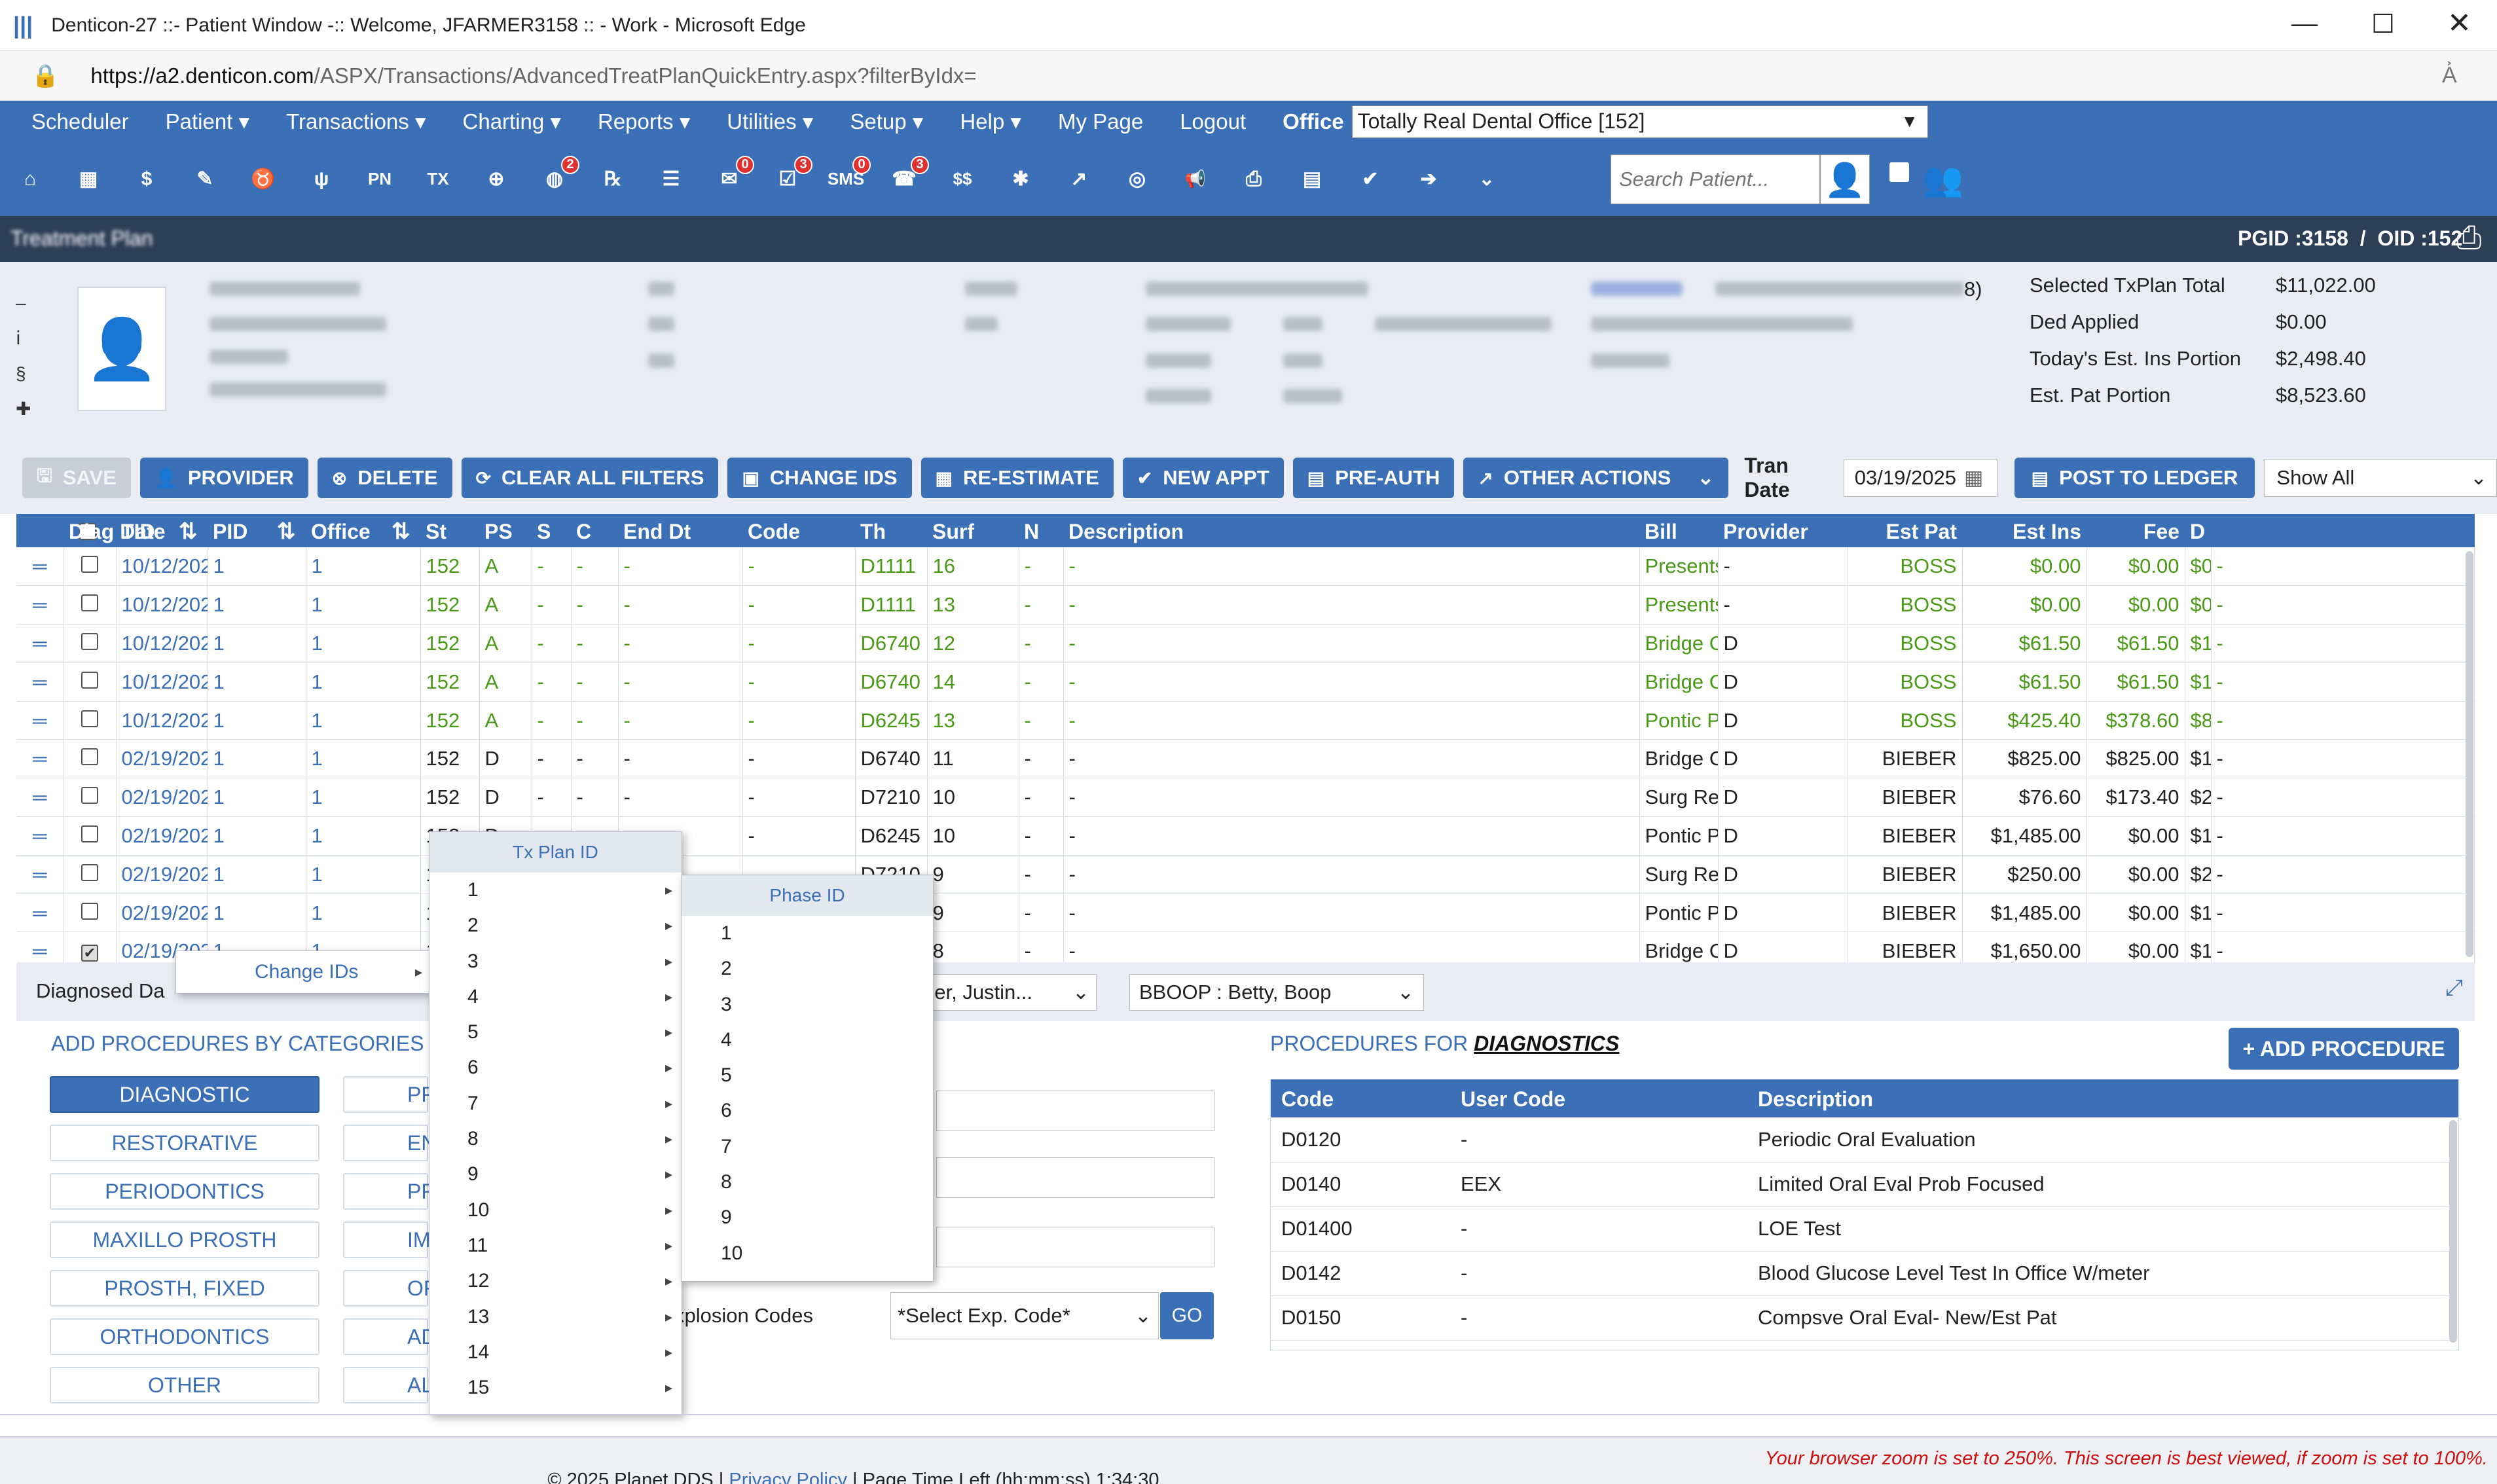  What do you see at coordinates (555, 1387) in the screenshot?
I see `txplan-id-item: 15 ▸` at bounding box center [555, 1387].